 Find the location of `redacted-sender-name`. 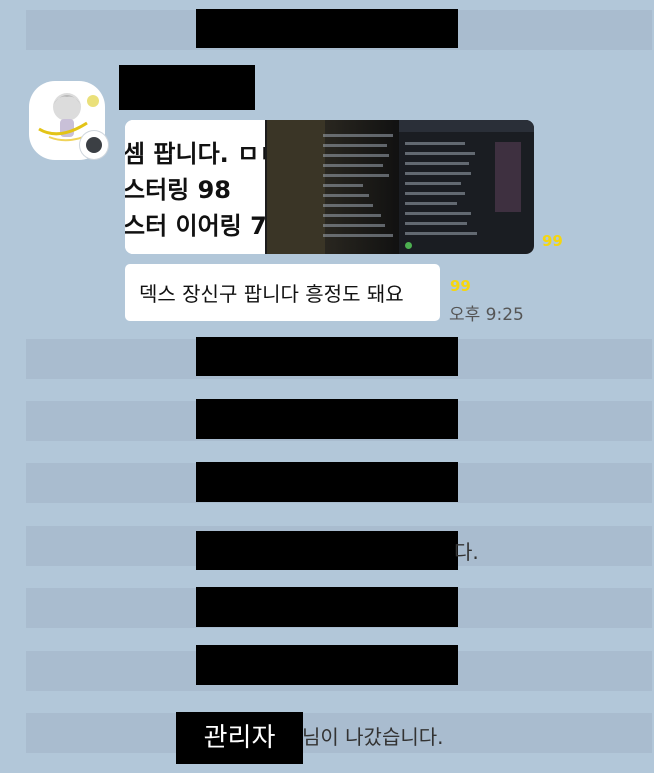

redacted-sender-name is located at coordinates (187, 87).